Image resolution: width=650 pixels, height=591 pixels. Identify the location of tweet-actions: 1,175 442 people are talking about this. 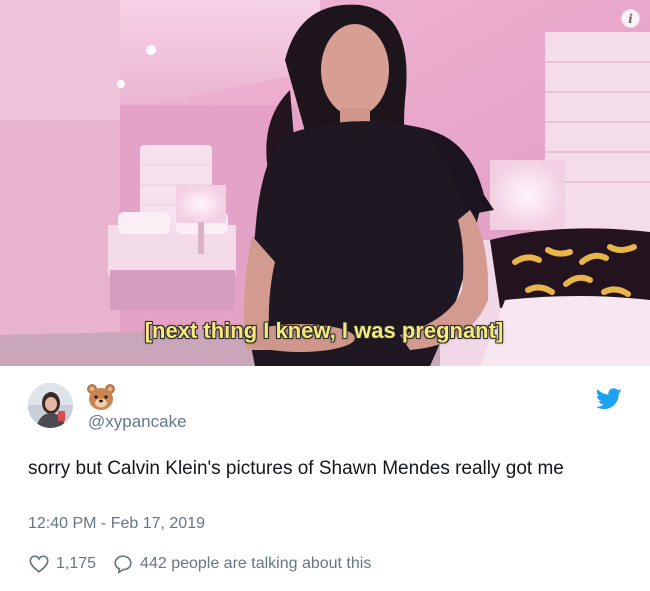
(199, 564).